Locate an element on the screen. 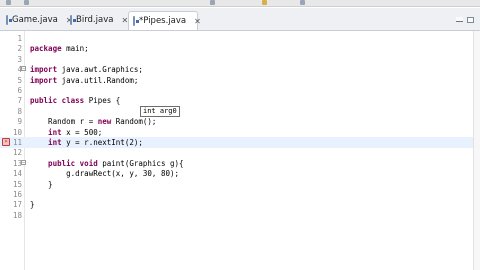 The image size is (480, 270). line-number: 1 is located at coordinates (19, 38).